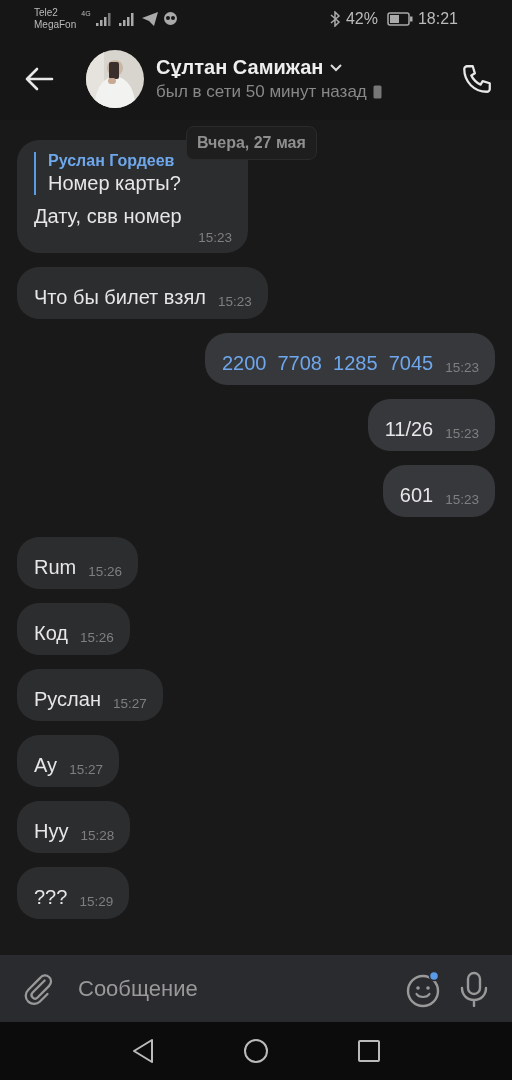 The height and width of the screenshot is (1080, 512). What do you see at coordinates (67, 699) in the screenshot?
I see `message-text: Руслан` at bounding box center [67, 699].